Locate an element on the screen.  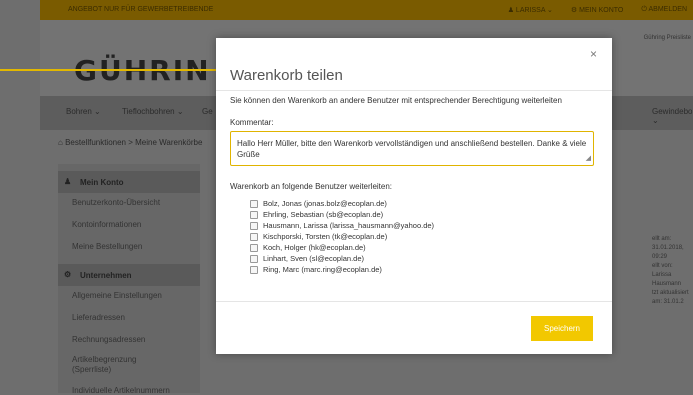
sidebar-item-account-info: Kontoinformationen is located at coordinates (106, 224).